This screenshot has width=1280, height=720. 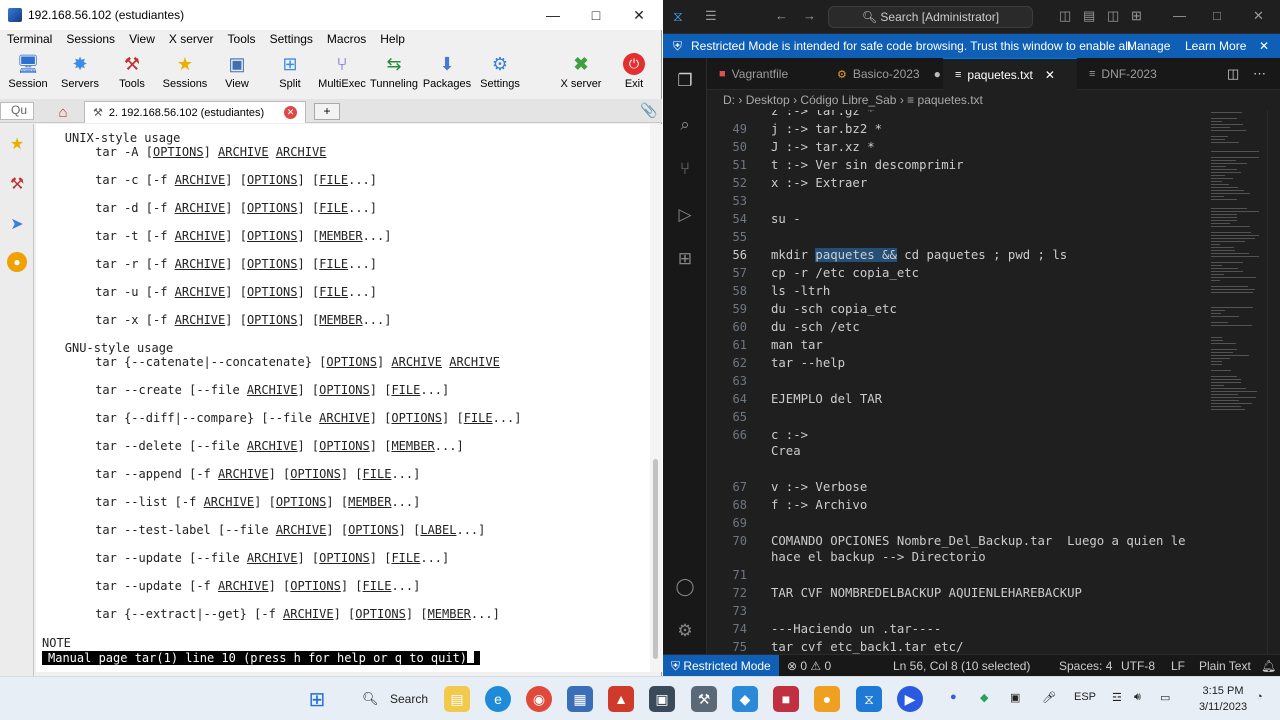 What do you see at coordinates (621, 699) in the screenshot?
I see `app-icon: ▲` at bounding box center [621, 699].